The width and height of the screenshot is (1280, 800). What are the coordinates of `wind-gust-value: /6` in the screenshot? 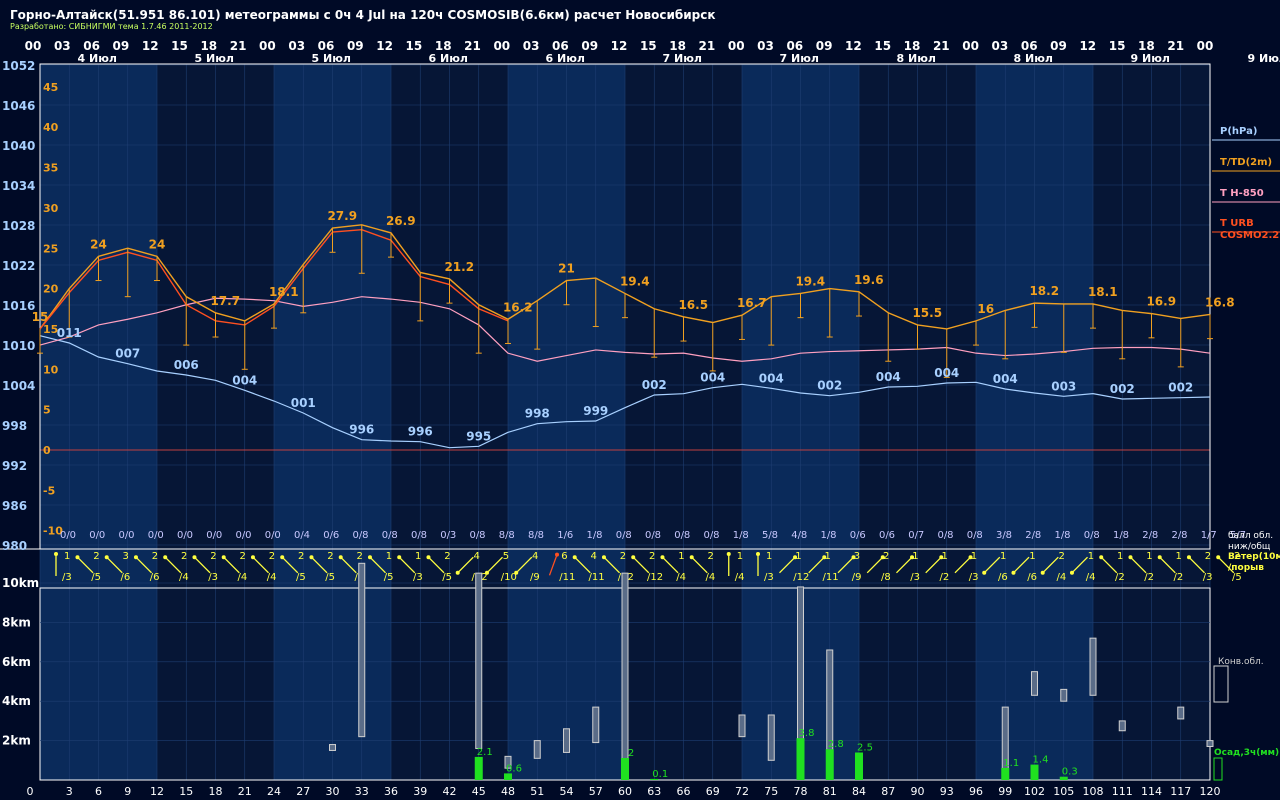 It's located at (126, 577).